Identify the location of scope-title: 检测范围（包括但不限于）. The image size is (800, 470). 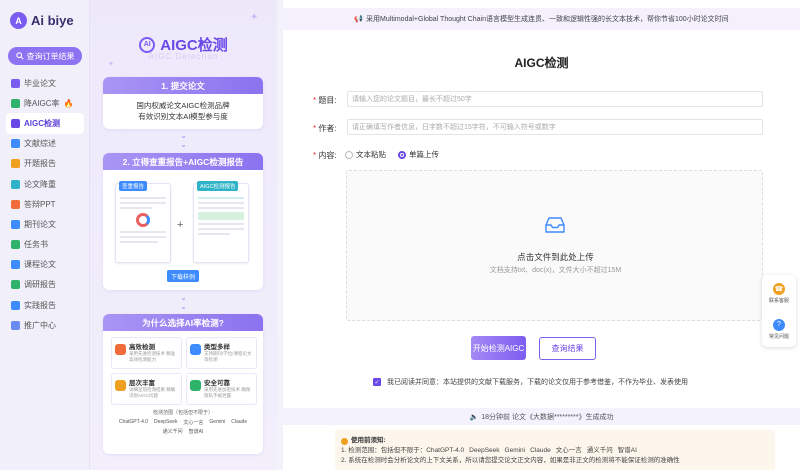
(182, 413).